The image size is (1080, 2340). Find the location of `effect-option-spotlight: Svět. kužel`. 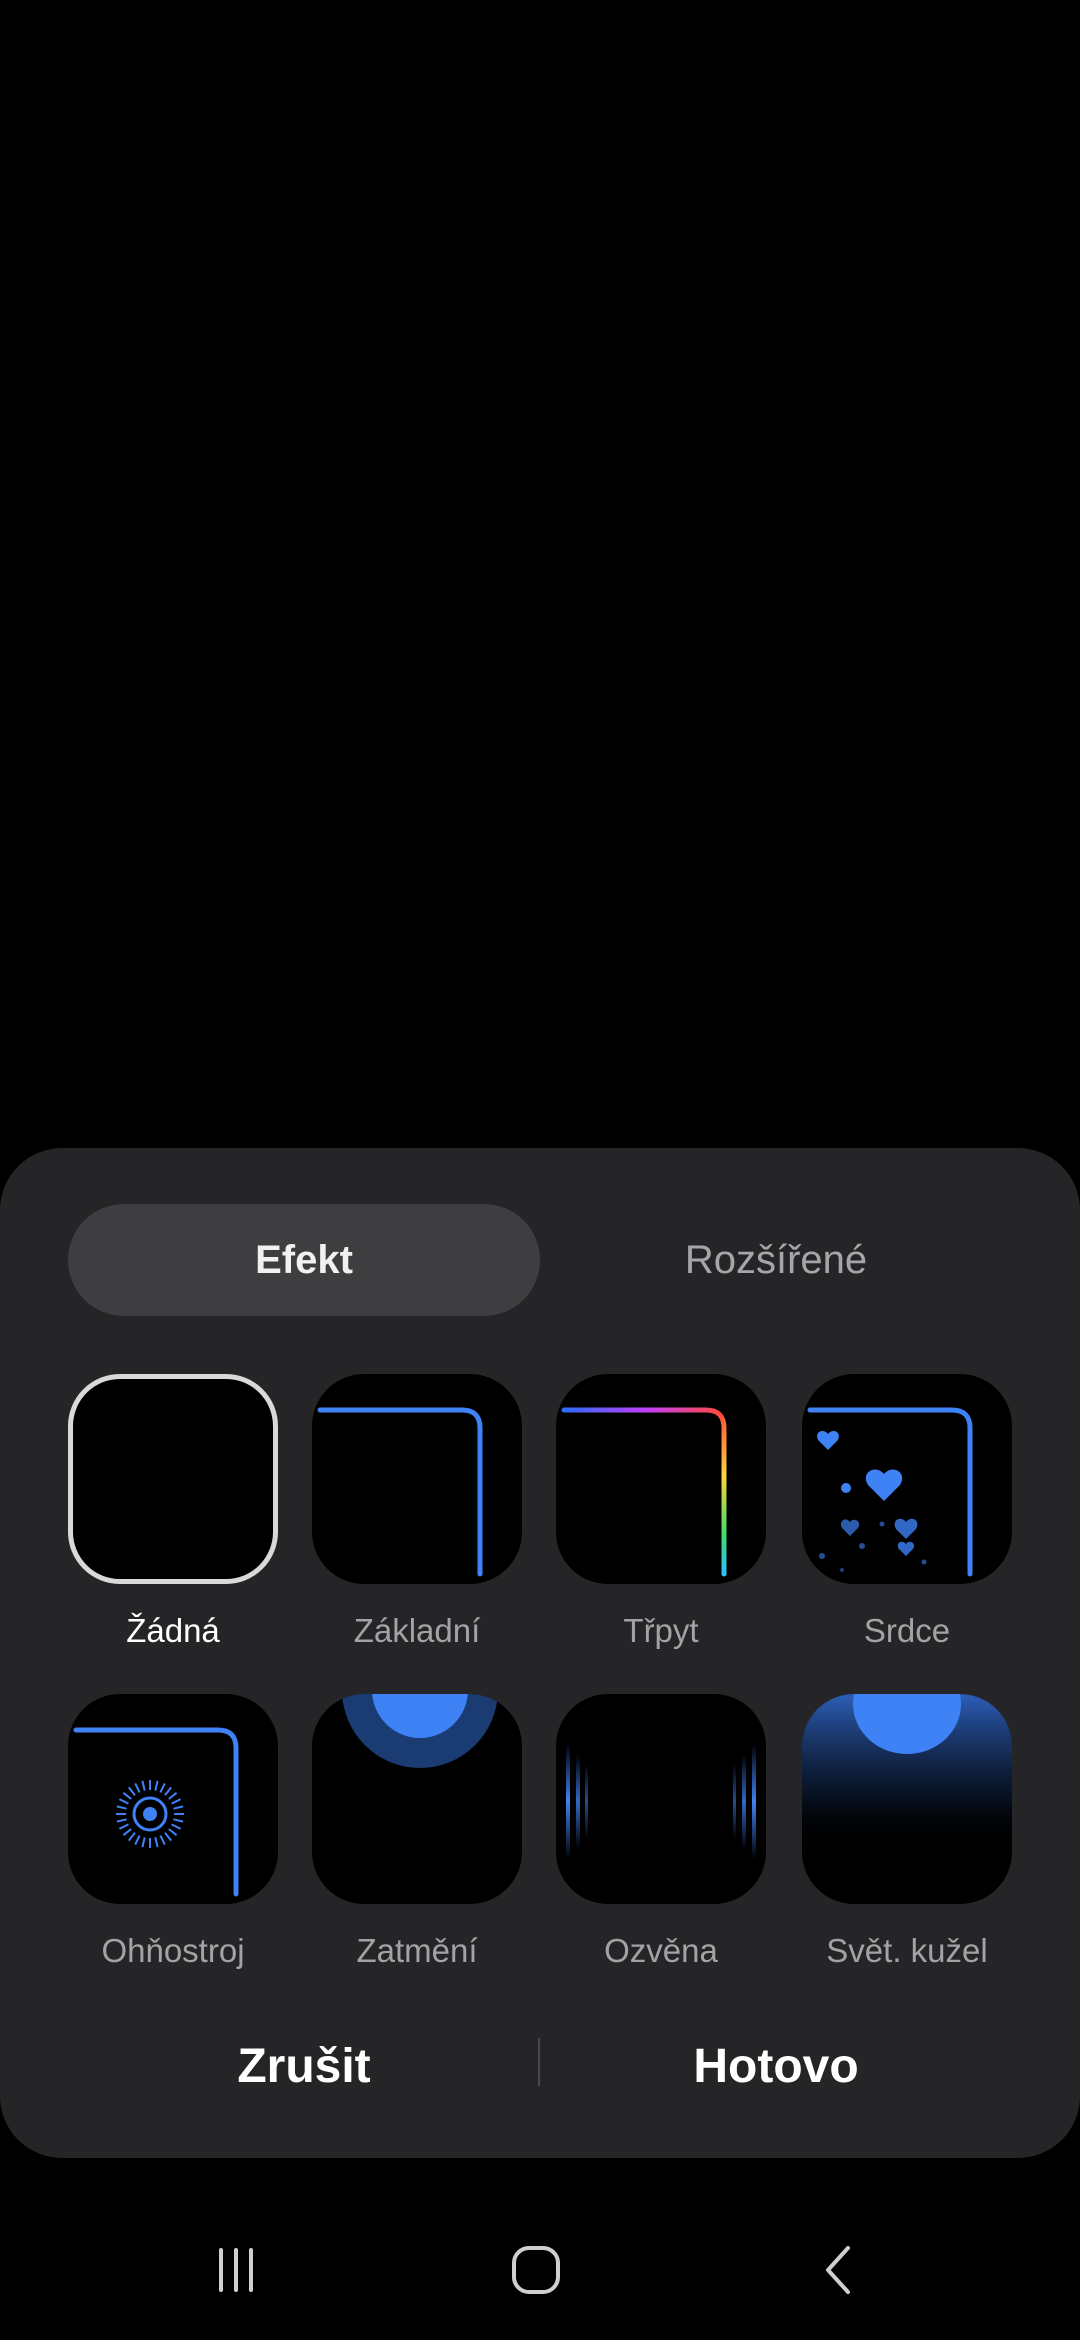

effect-option-spotlight: Svět. kužel is located at coordinates (907, 1844).